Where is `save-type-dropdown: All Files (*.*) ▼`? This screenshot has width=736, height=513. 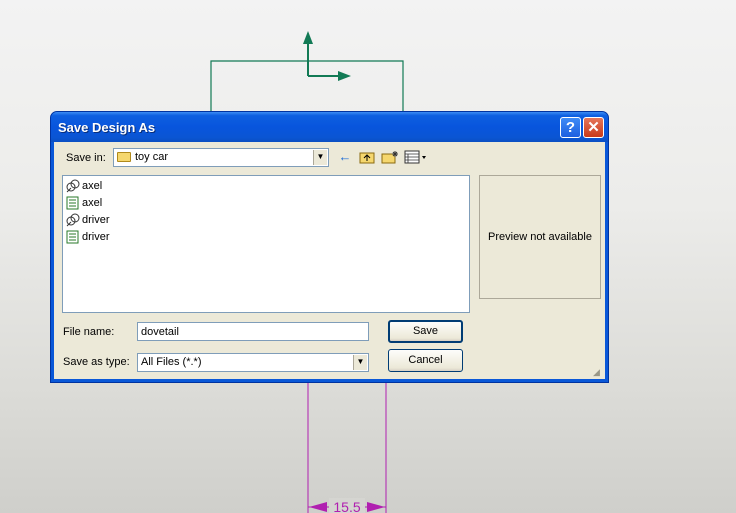
save-type-dropdown: All Files (*.*) ▼ is located at coordinates (253, 362).